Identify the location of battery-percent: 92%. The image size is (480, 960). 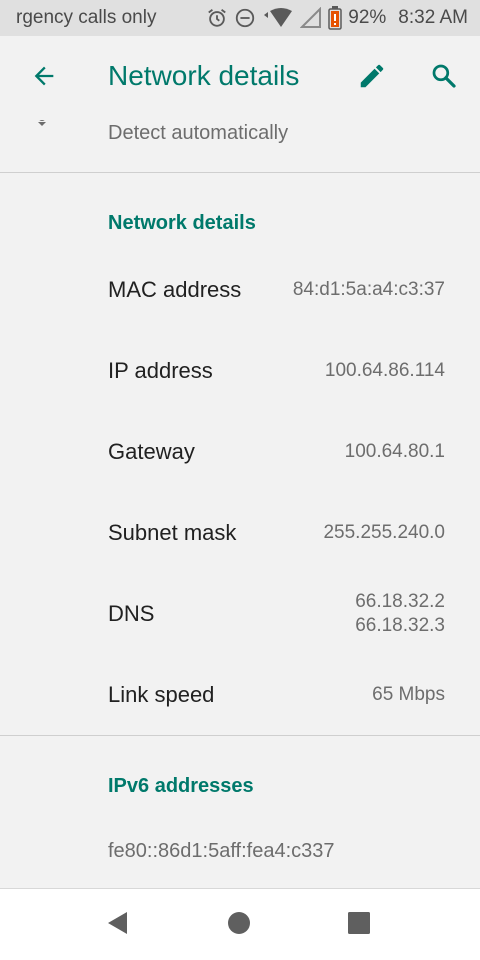
(367, 17).